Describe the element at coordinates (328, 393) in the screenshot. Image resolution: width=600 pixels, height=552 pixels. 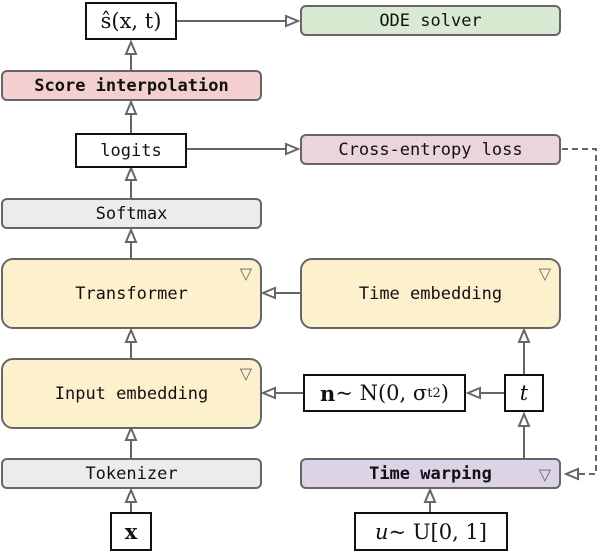
I see `noise-n: n` at that location.